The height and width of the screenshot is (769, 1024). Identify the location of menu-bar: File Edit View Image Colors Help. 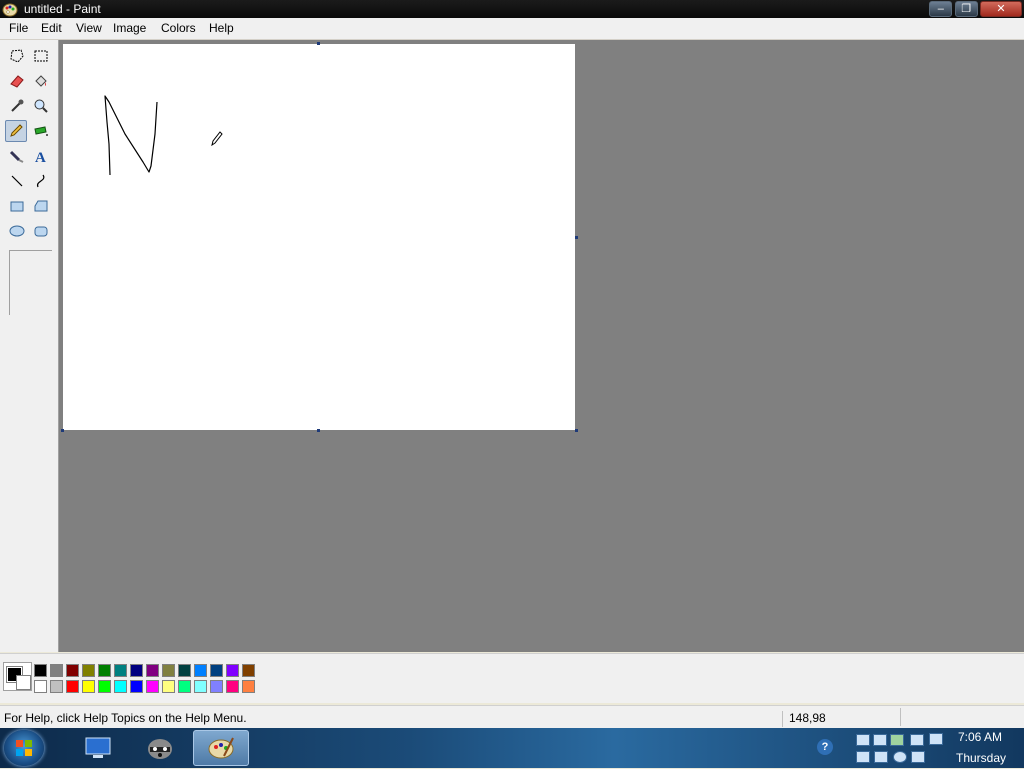
(512, 29).